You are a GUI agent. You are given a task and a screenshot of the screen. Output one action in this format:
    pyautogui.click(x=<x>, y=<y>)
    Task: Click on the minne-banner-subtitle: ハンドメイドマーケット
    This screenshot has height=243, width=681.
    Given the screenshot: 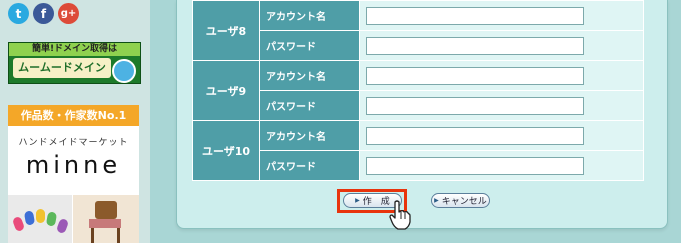 What is the action you would take?
    pyautogui.click(x=73, y=143)
    